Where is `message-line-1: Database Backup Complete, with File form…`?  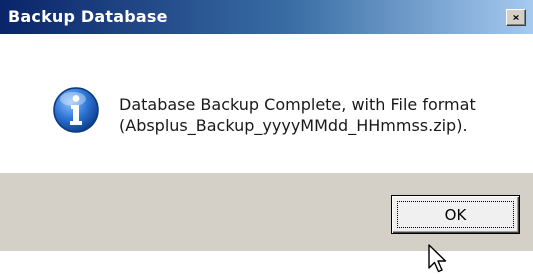 message-line-1: Database Backup Complete, with File form… is located at coordinates (297, 104).